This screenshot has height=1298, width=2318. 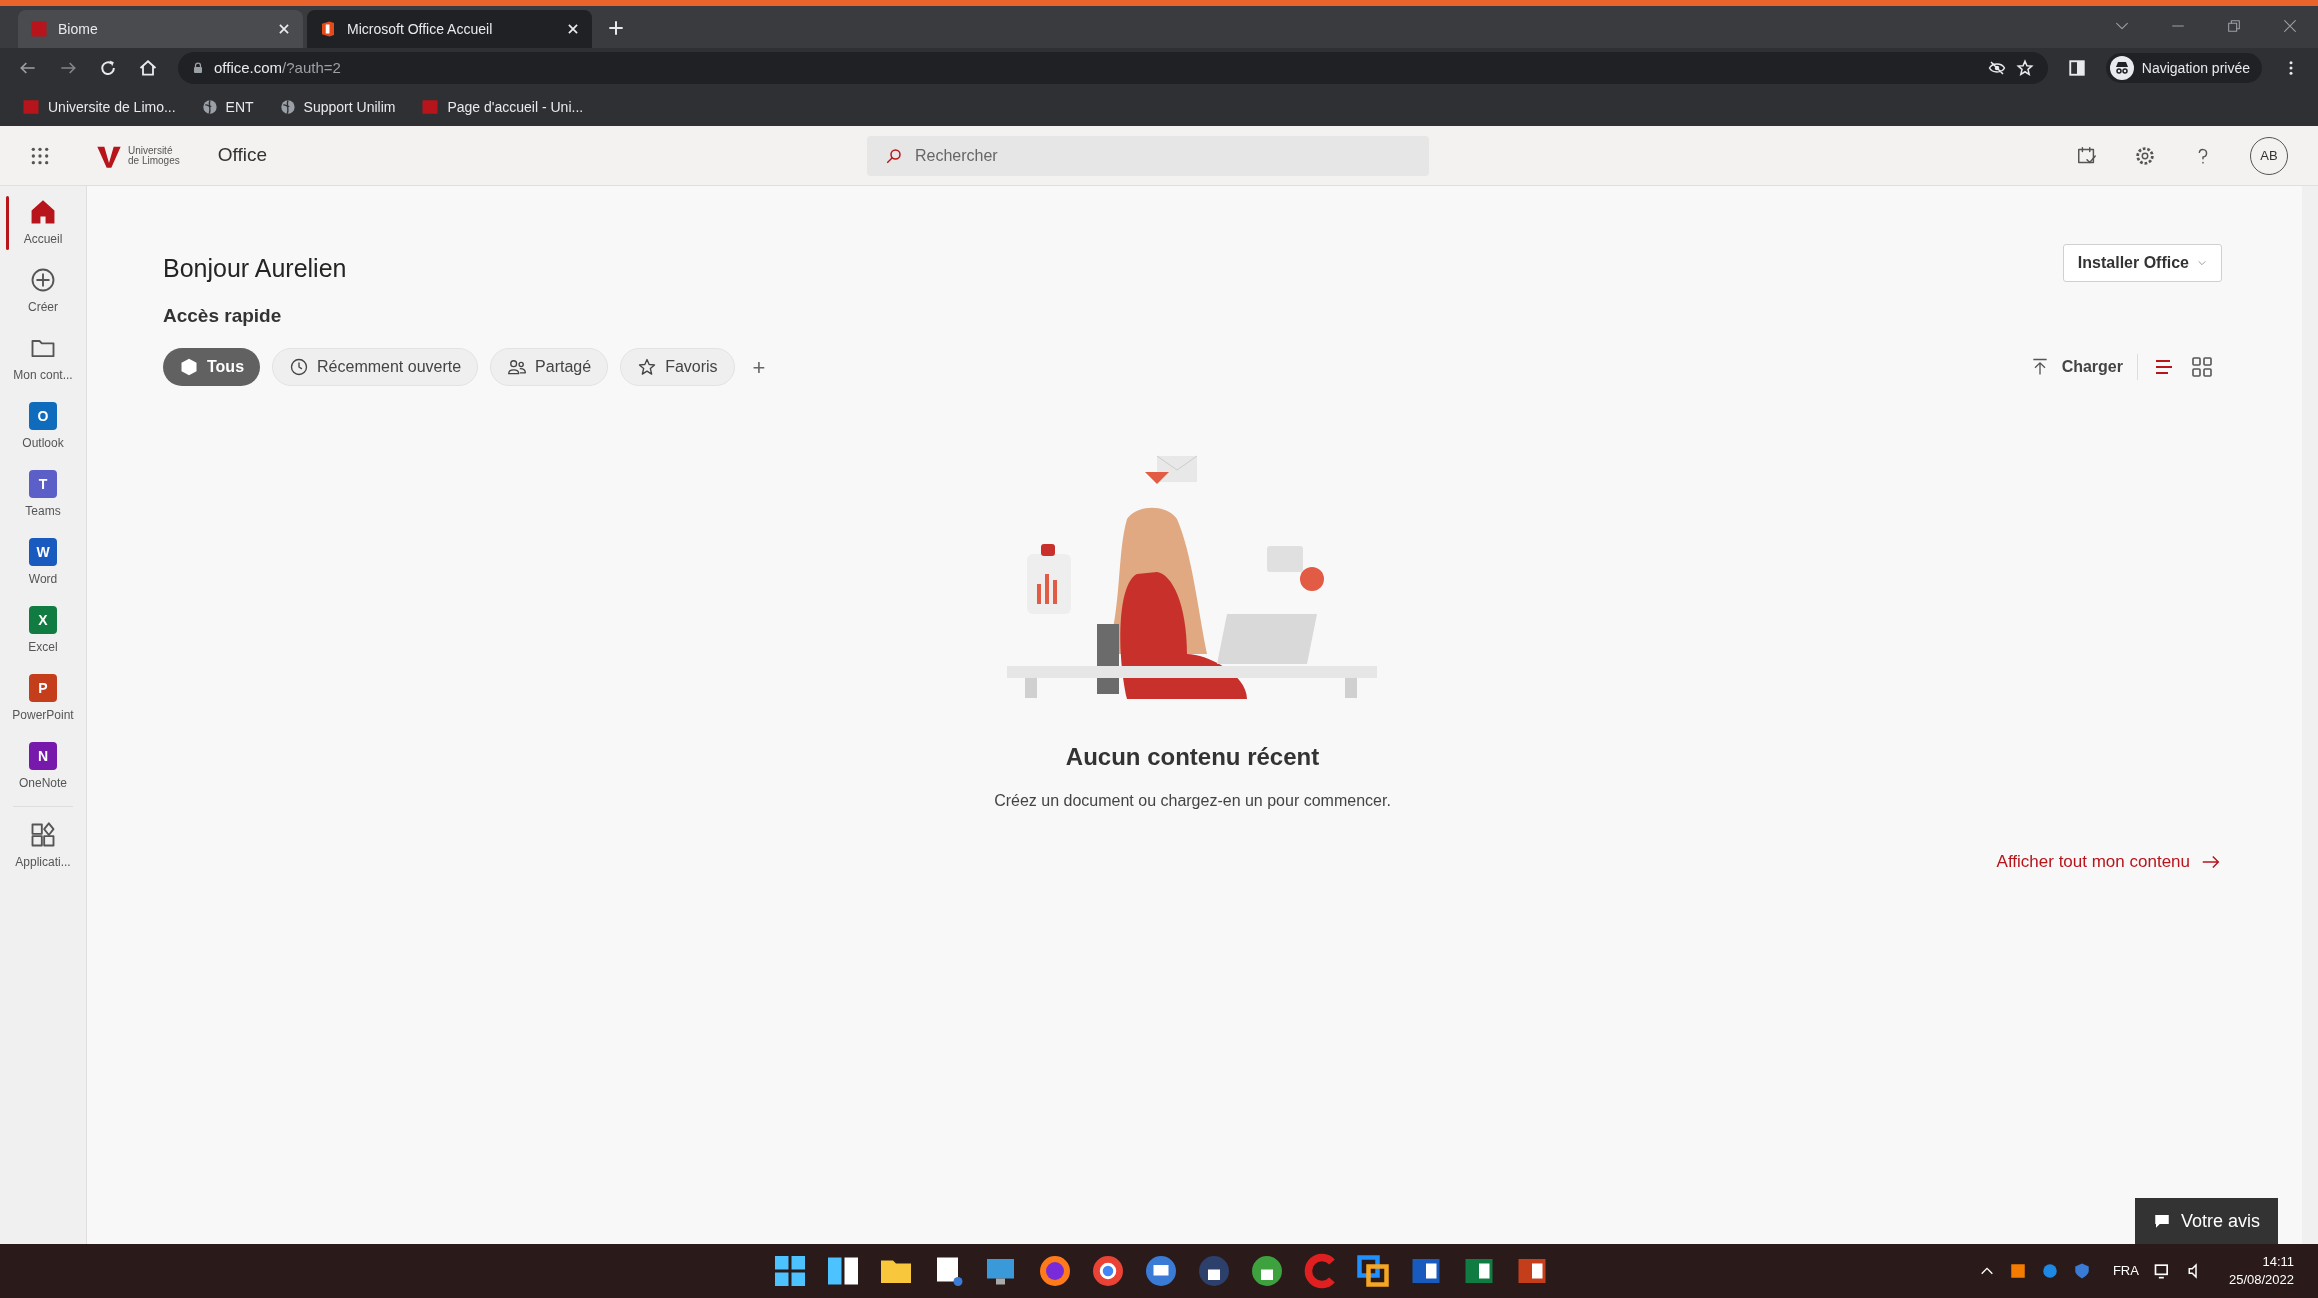 I want to click on restore-icon, so click(x=2234, y=26).